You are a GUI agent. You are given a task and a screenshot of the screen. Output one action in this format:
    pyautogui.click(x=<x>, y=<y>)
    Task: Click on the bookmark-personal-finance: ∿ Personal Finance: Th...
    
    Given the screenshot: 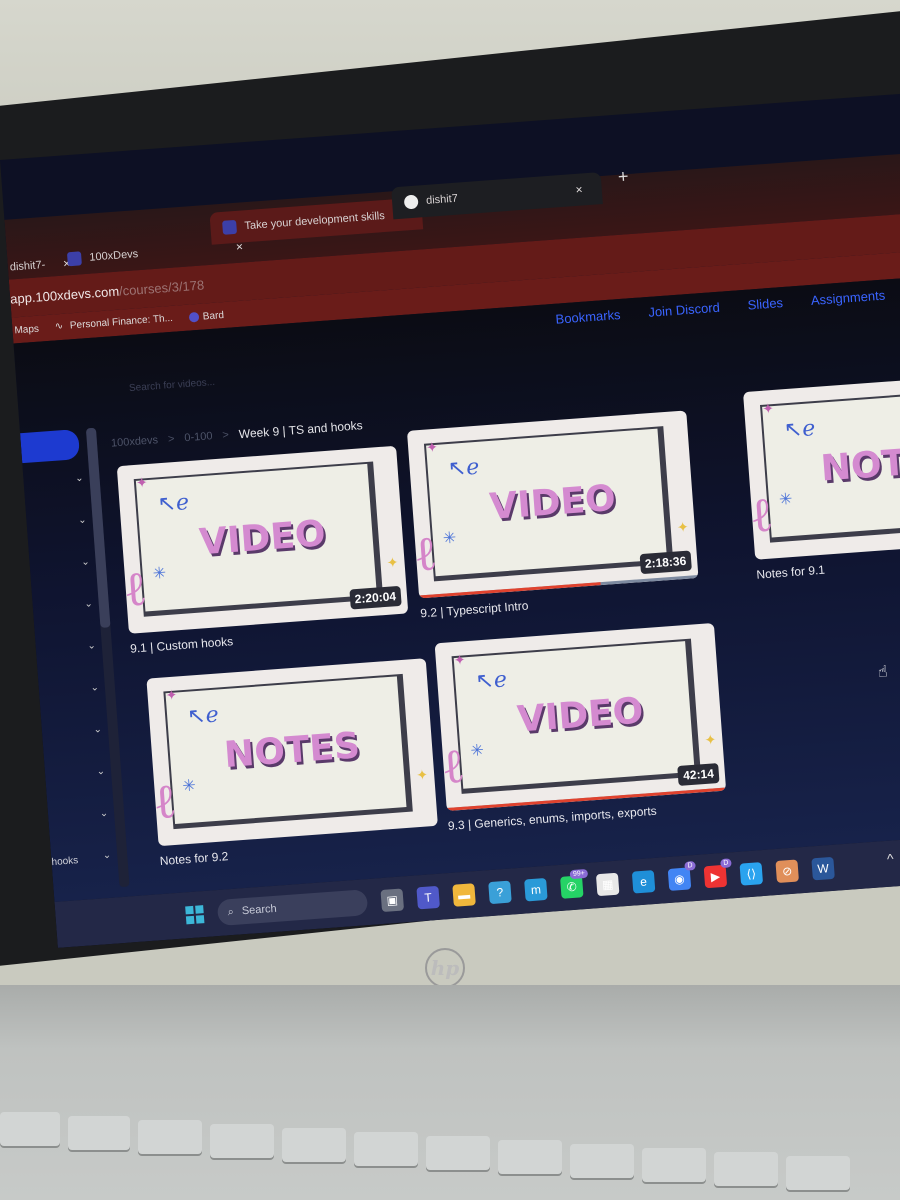 What is the action you would take?
    pyautogui.click(x=113, y=323)
    